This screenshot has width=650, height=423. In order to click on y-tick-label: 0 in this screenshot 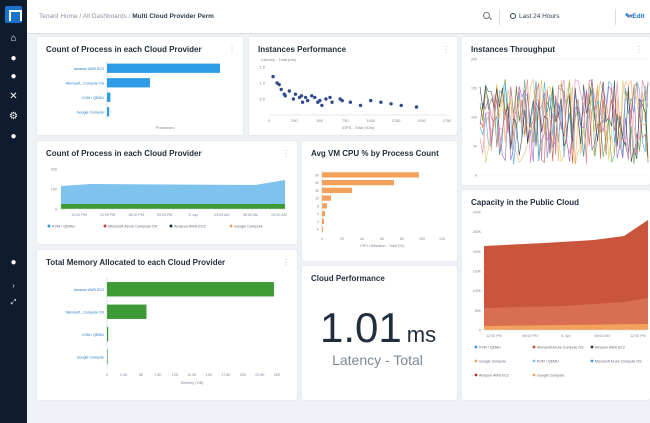, I will do `click(56, 210)`.